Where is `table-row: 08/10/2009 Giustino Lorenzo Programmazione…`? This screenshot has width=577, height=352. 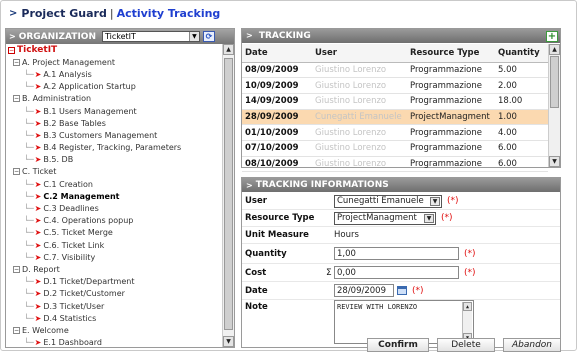 table-row: 08/10/2009 Giustino Lorenzo Programmazione… is located at coordinates (395, 164).